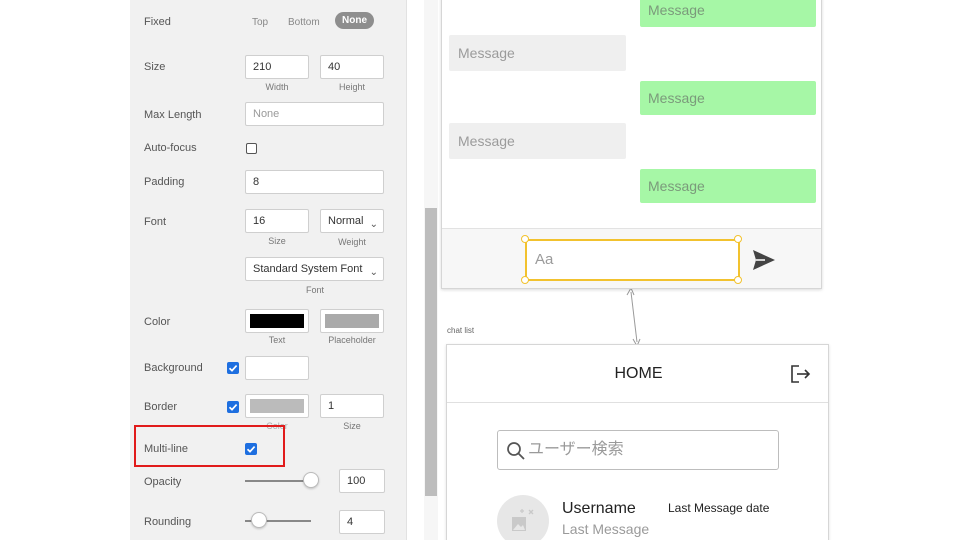 Image resolution: width=960 pixels, height=540 pixels. I want to click on max-length-label: Max Length, so click(173, 115).